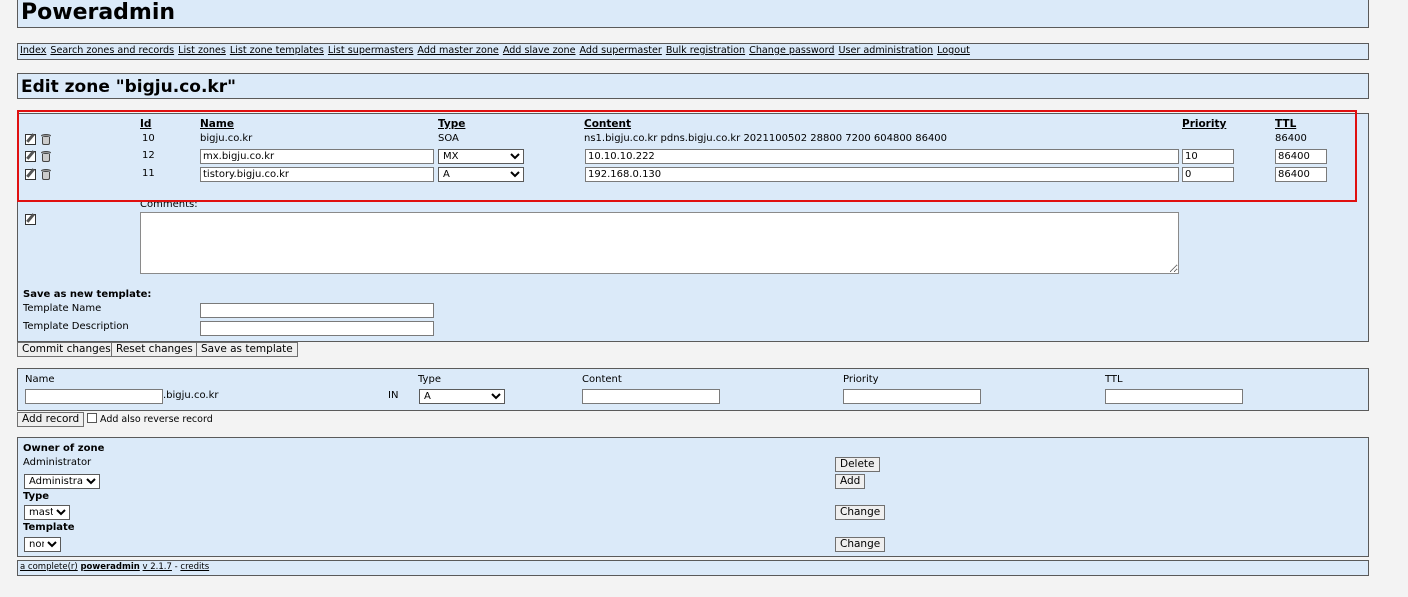  I want to click on record-id: 10, so click(148, 138).